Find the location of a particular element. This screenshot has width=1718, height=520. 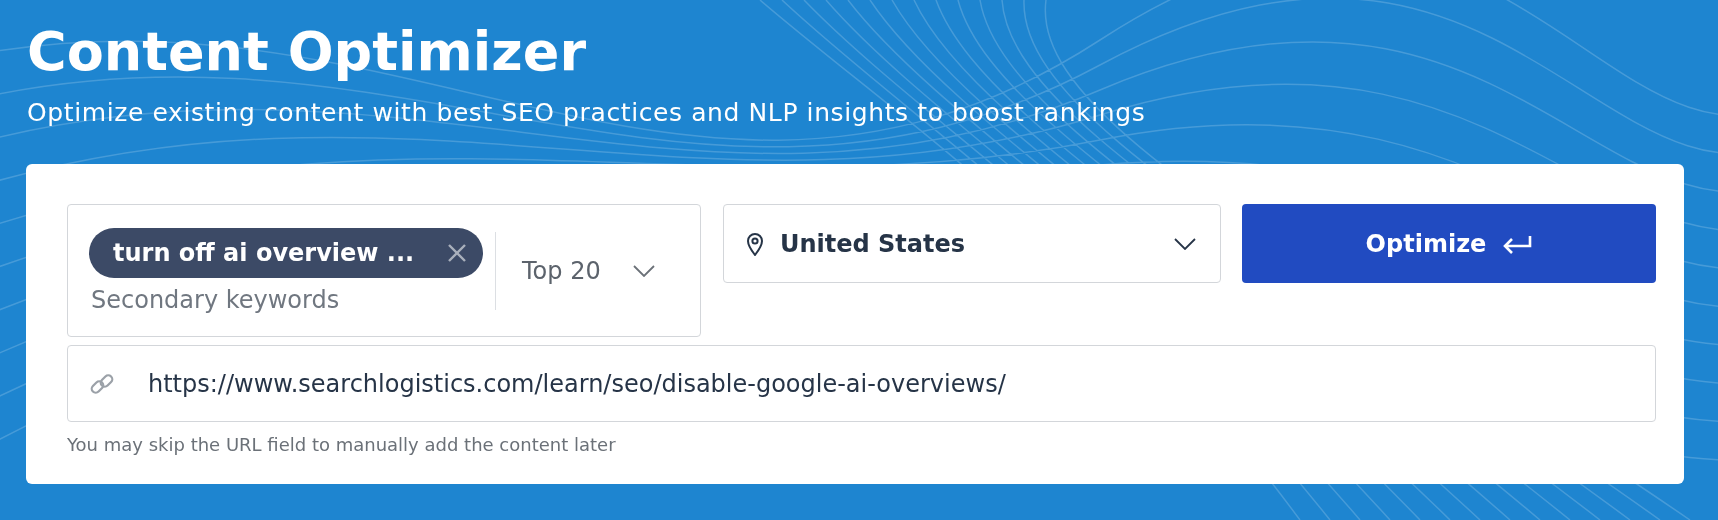

url-field: https://www.searchlogistics.com/learn/seo/disable-google-ai-overviews/ is located at coordinates (861, 383).